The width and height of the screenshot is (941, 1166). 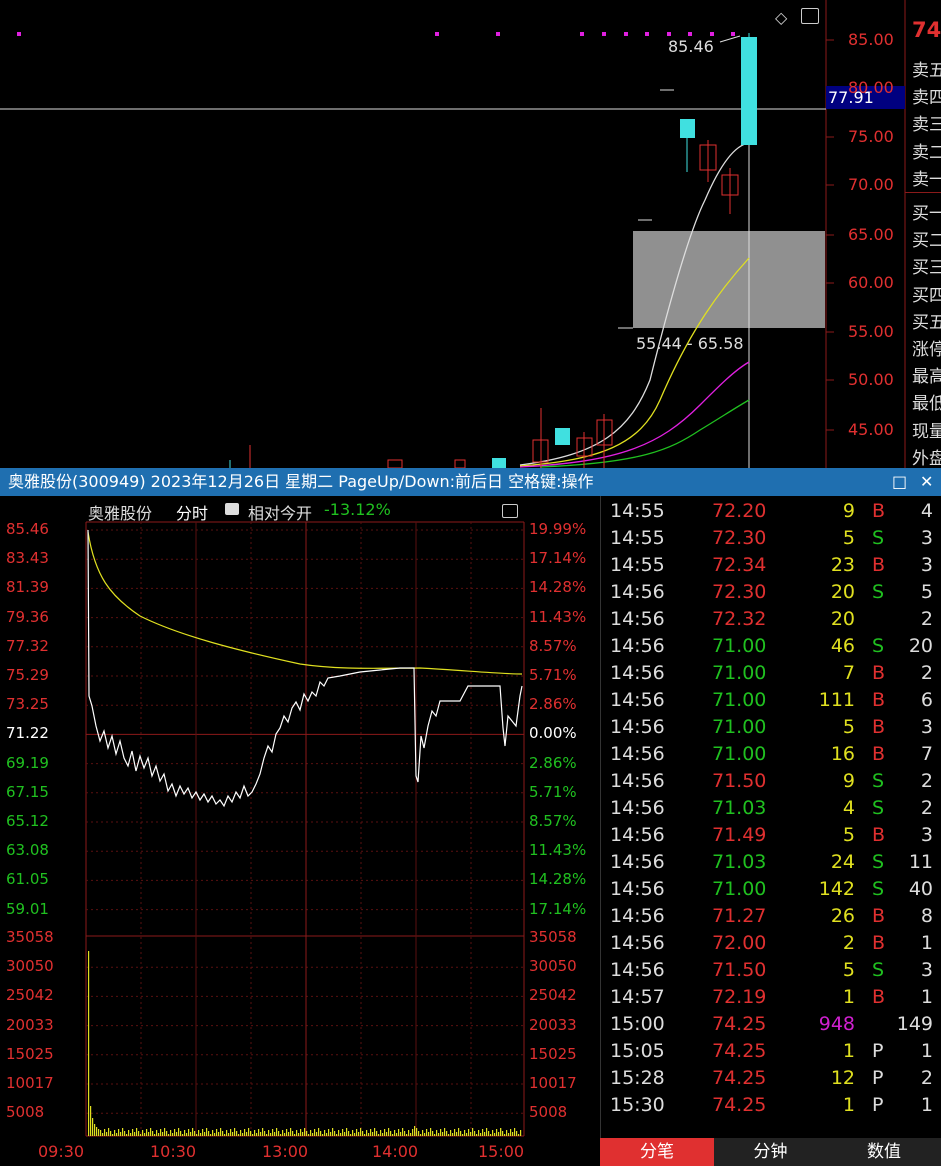 What do you see at coordinates (770, 540) in the screenshot?
I see `trade-row: 14:55 72.30 5 S 3` at bounding box center [770, 540].